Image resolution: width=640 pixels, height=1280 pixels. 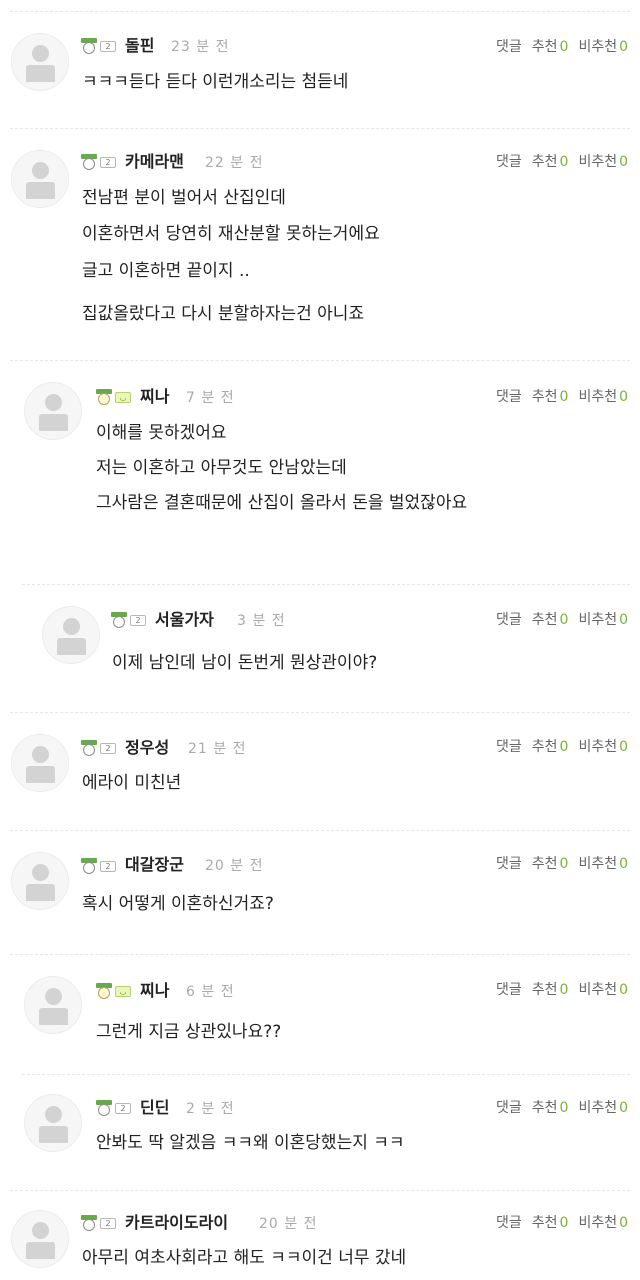 I want to click on comment-text: 아무리 여초사회라고 해도 ㅋㅋ이건 너무 갔네, so click(x=244, y=1258).